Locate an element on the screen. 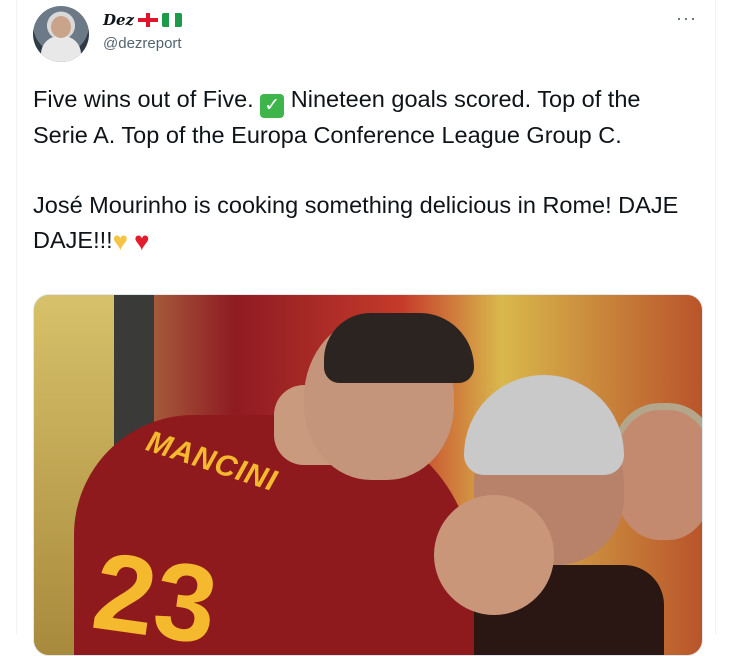 Image resolution: width=750 pixels, height=656 pixels. display-name: Dez is located at coordinates (118, 20).